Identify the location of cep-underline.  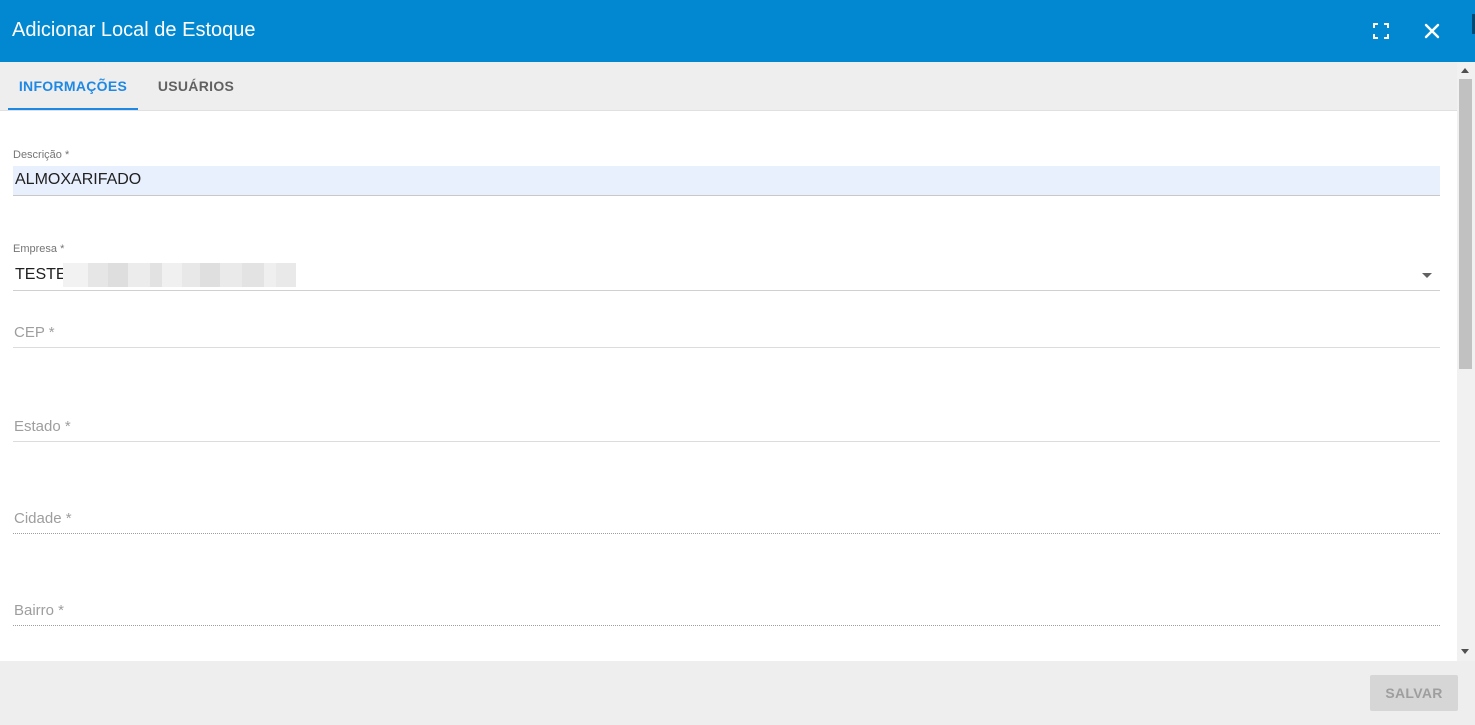
(726, 347).